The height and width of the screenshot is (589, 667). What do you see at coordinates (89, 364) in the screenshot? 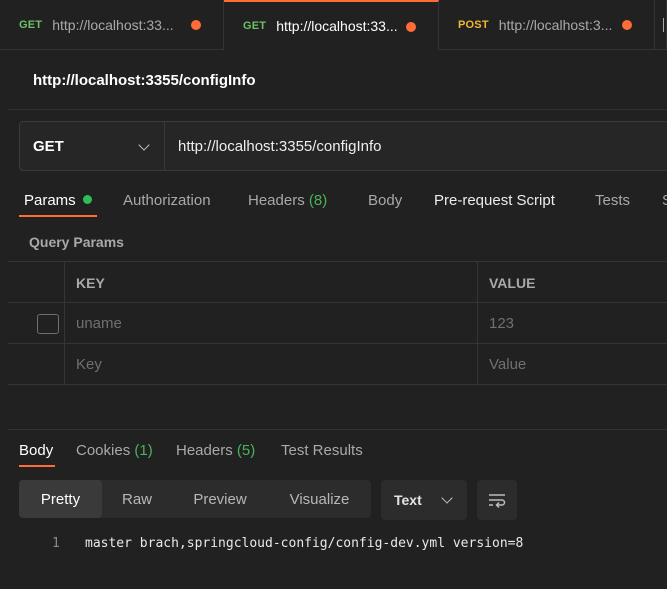
I see `new-key-input: Key` at bounding box center [89, 364].